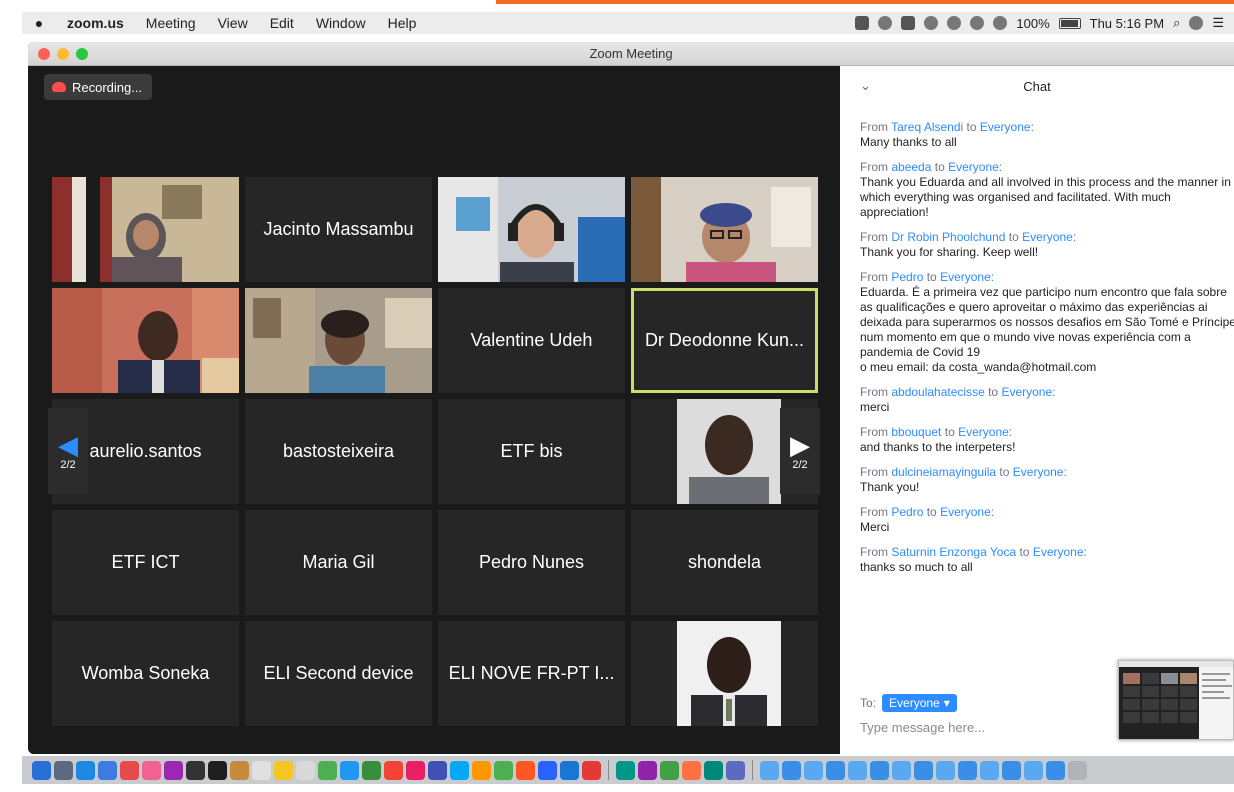 The height and width of the screenshot is (792, 1234). Describe the element at coordinates (338, 451) in the screenshot. I see `participant-tile: bastosteixeira` at that location.